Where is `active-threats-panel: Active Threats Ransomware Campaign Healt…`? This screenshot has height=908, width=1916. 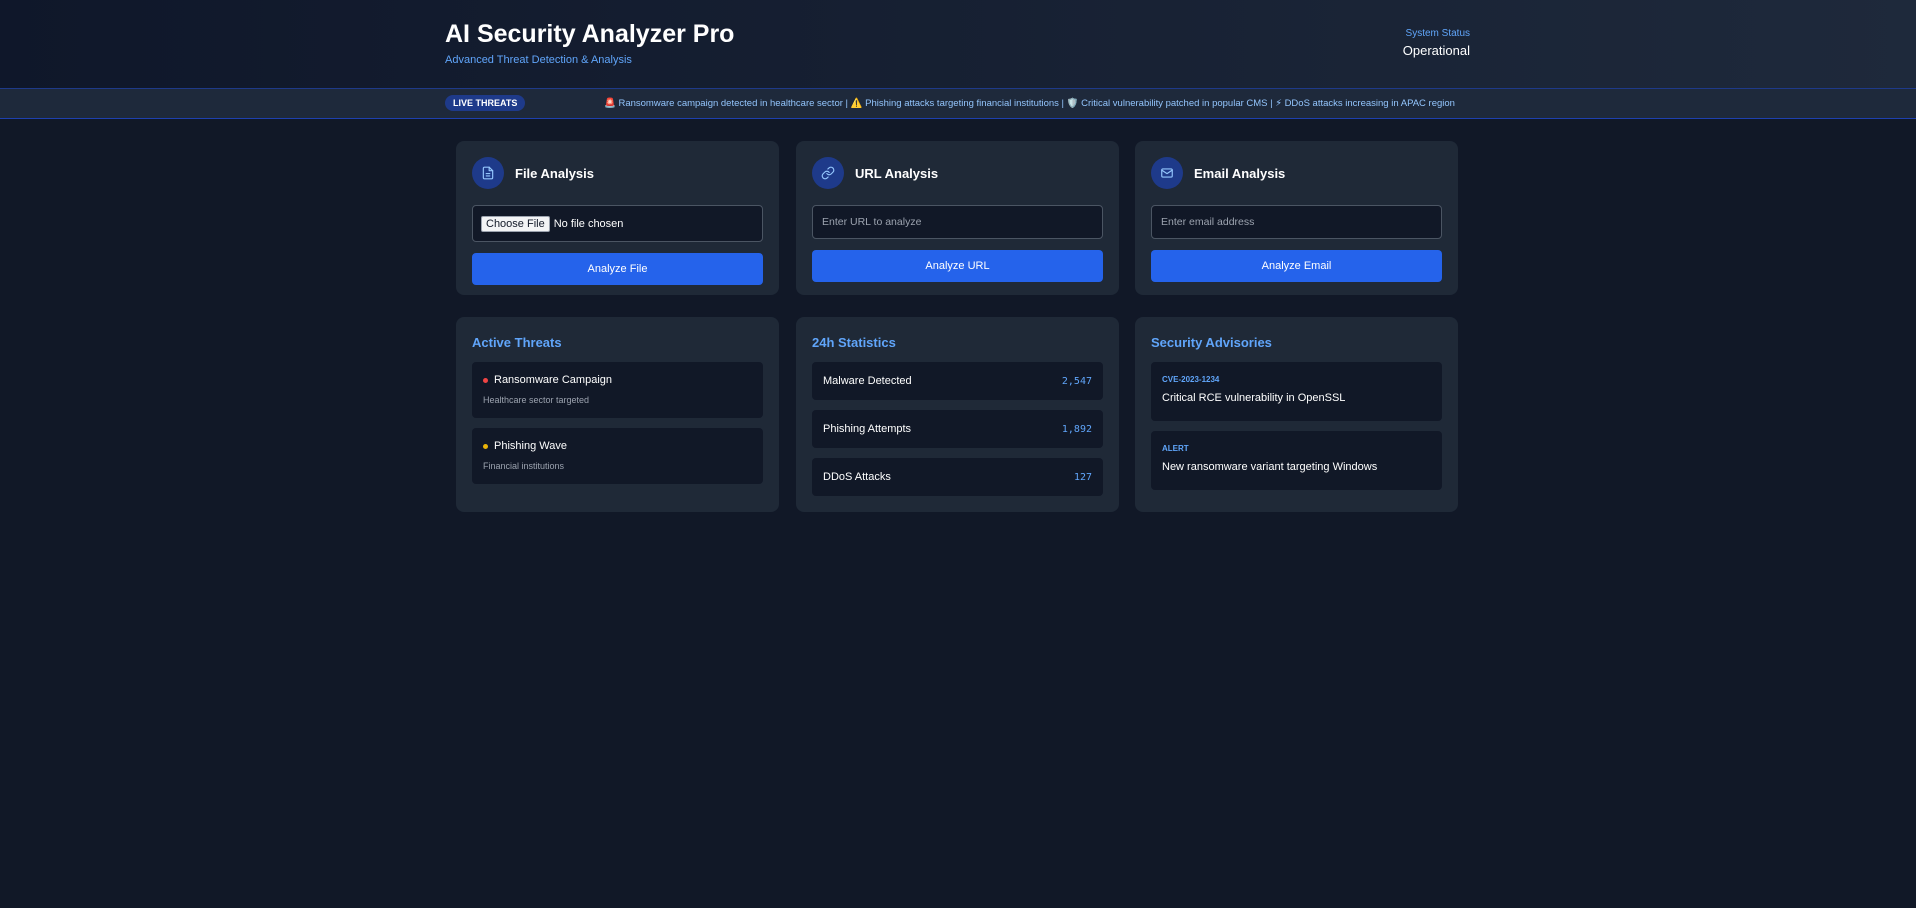 active-threats-panel: Active Threats Ransomware Campaign Healt… is located at coordinates (617, 414).